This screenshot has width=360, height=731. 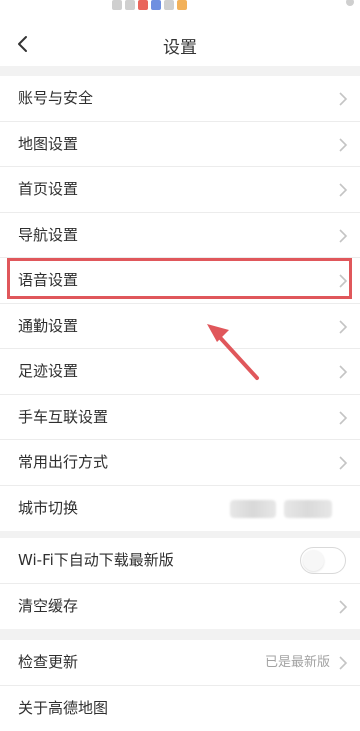 I want to click on settings-group-storage: Wi-Fi下自动下载最新版 清空缓存, so click(x=180, y=583).